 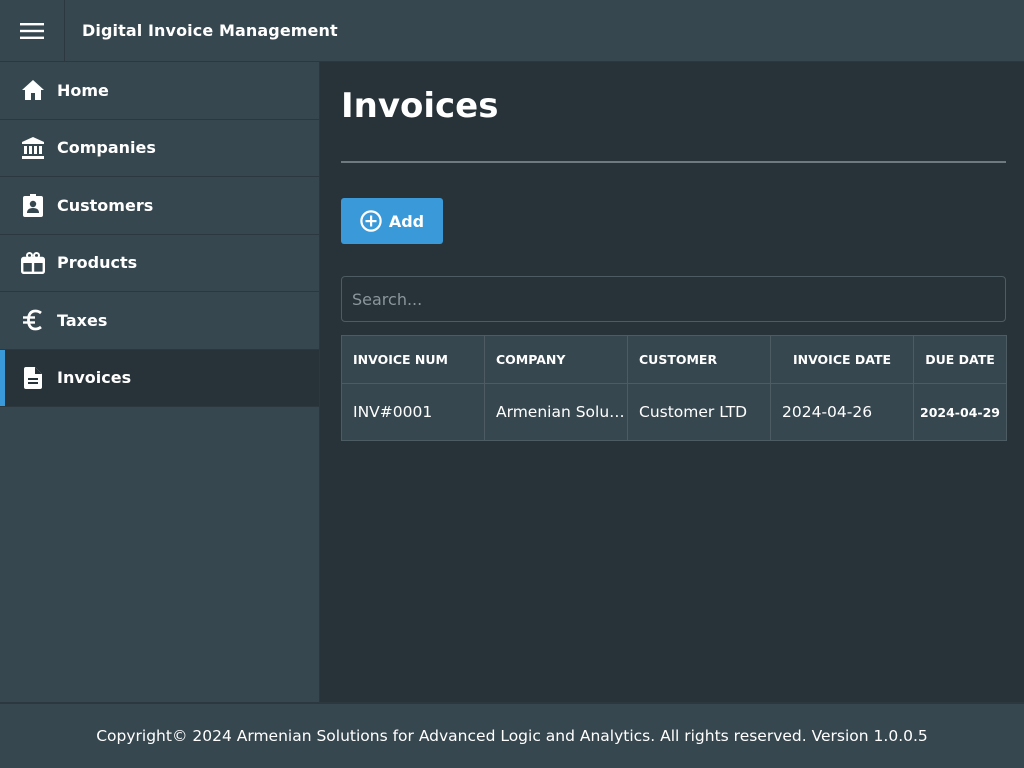 What do you see at coordinates (33, 148) in the screenshot?
I see `bank-icon` at bounding box center [33, 148].